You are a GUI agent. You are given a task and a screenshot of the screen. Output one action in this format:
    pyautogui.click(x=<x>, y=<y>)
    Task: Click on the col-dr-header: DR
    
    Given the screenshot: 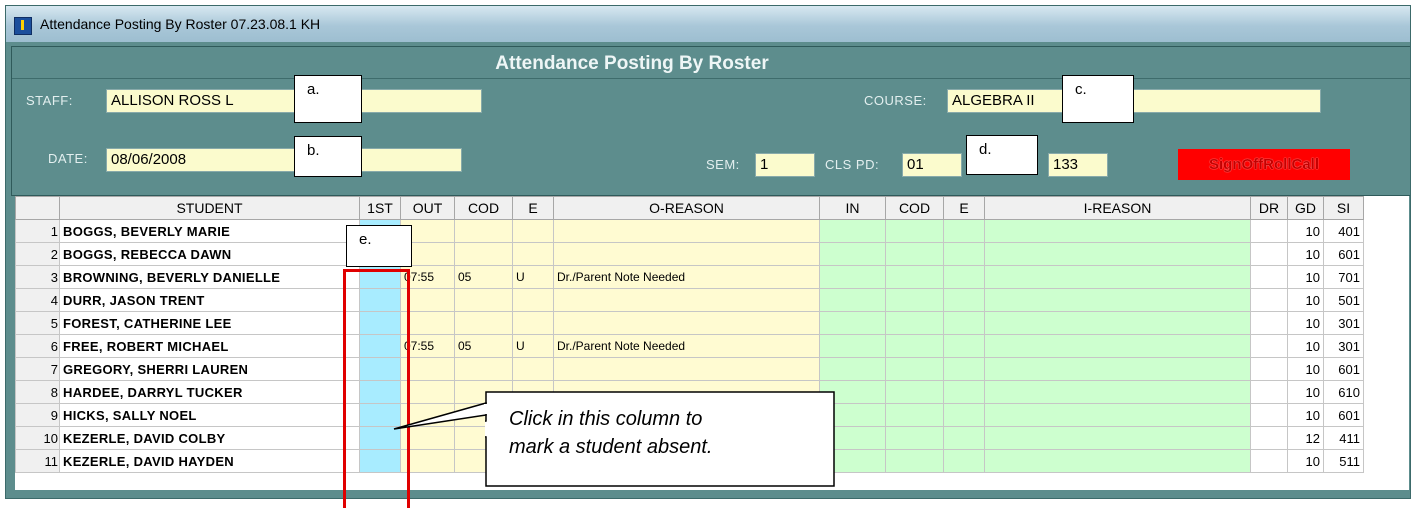 What is the action you would take?
    pyautogui.click(x=1269, y=208)
    